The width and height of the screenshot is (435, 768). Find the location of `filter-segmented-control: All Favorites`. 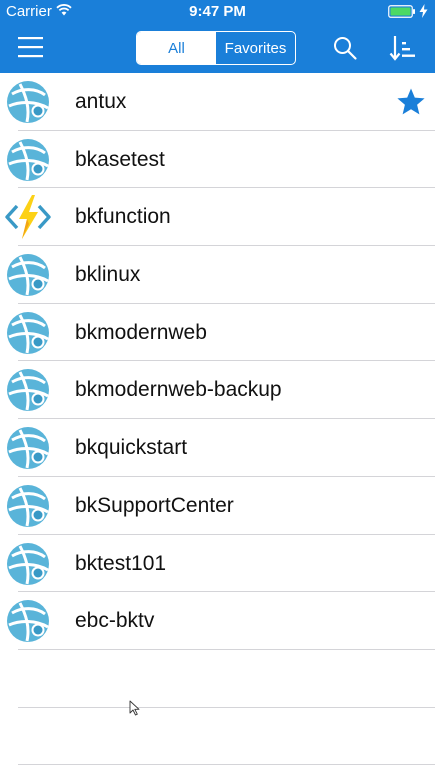

filter-segmented-control: All Favorites is located at coordinates (216, 48).